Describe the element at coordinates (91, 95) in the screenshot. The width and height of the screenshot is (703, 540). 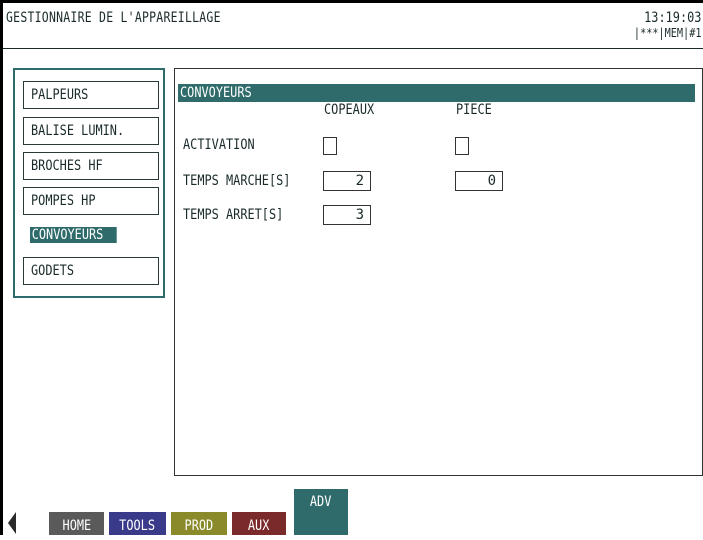
I see `menu-item-palpeurs: PALPEURS` at that location.